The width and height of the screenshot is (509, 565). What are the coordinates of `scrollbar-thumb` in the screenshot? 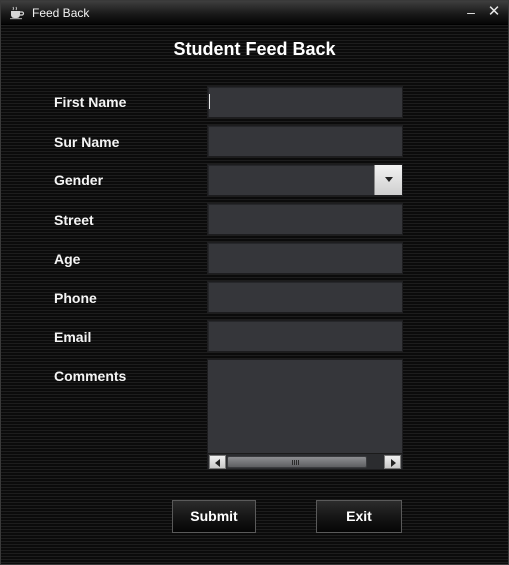 It's located at (297, 462).